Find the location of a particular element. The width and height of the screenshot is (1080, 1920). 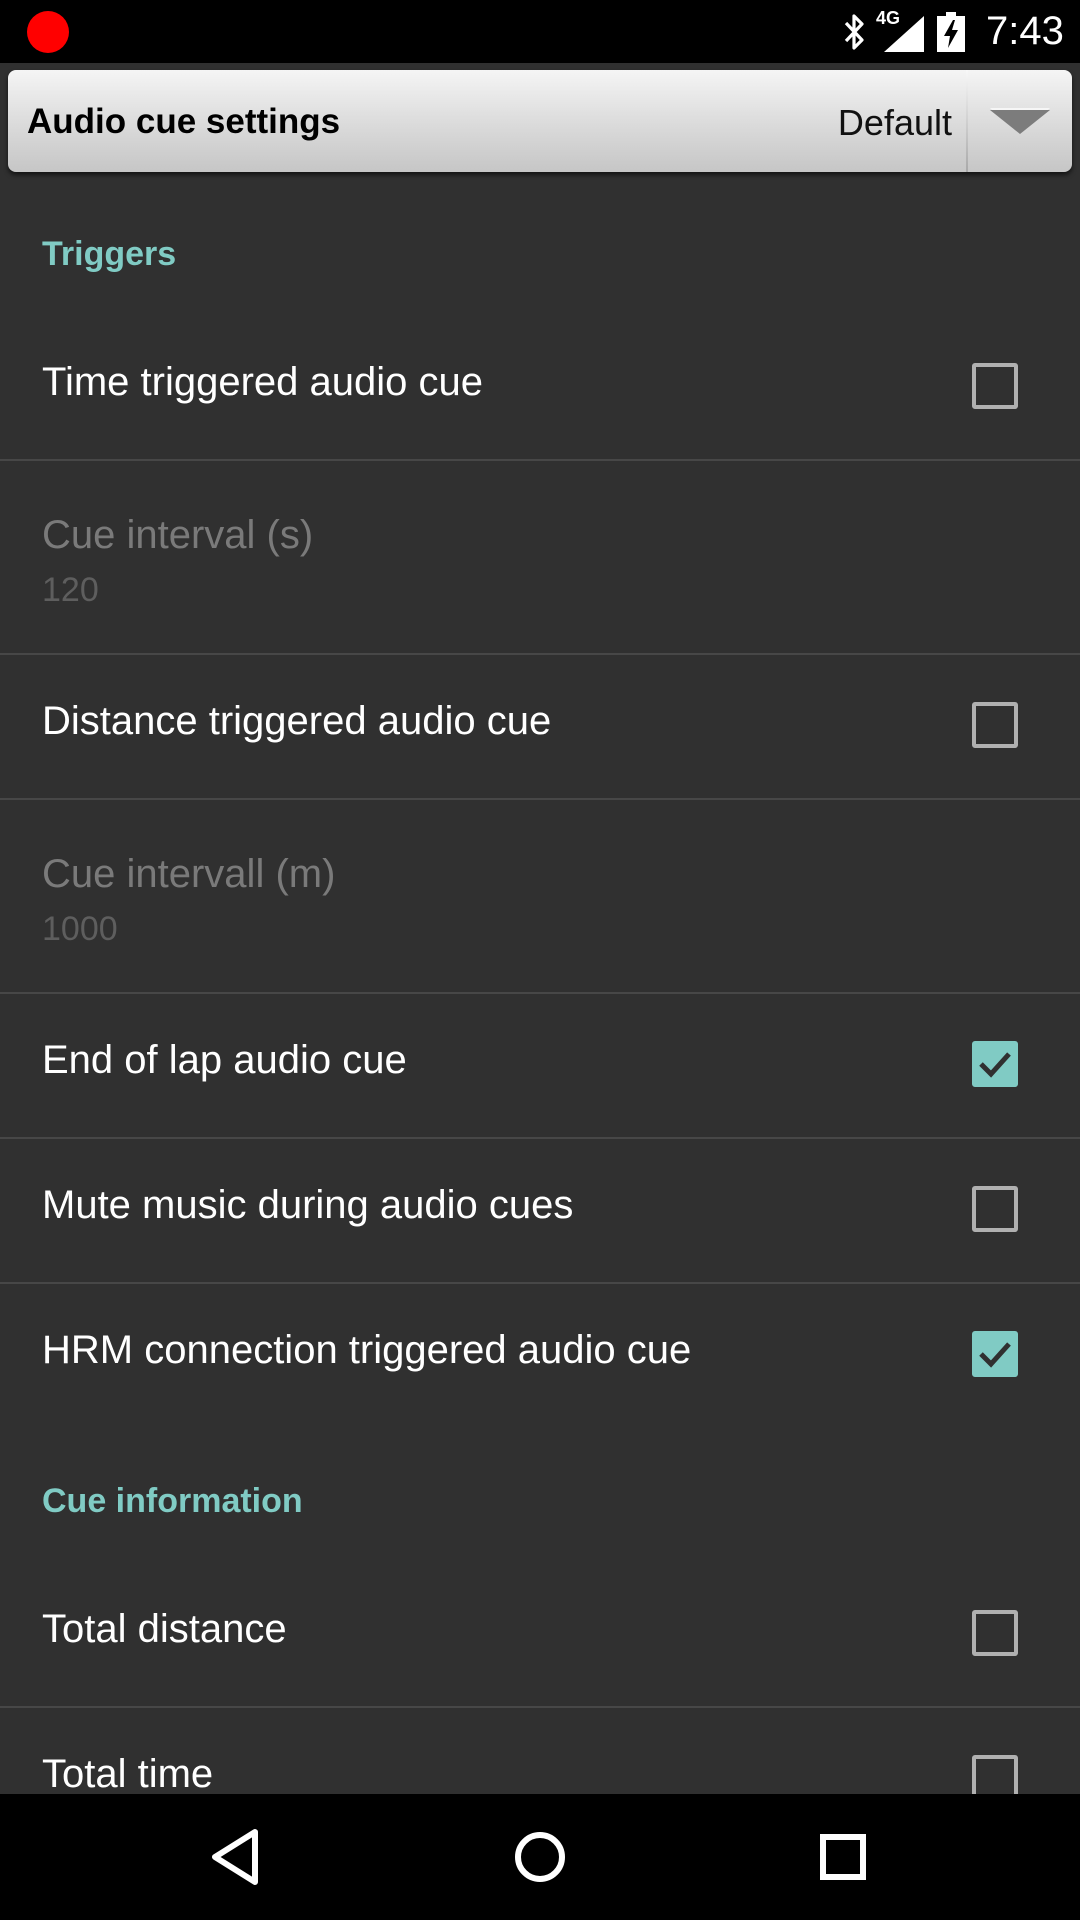

pref-title: Time triggered audio cue is located at coordinates (262, 382).